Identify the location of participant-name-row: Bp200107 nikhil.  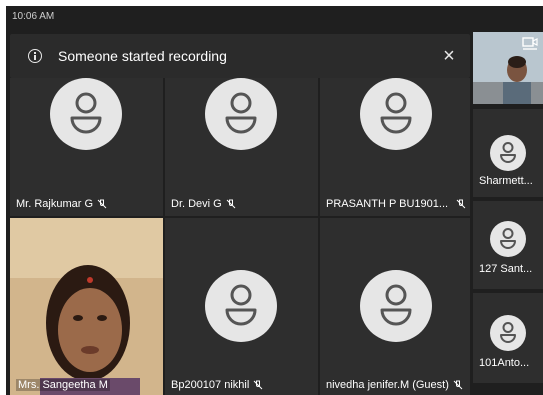
(217, 385).